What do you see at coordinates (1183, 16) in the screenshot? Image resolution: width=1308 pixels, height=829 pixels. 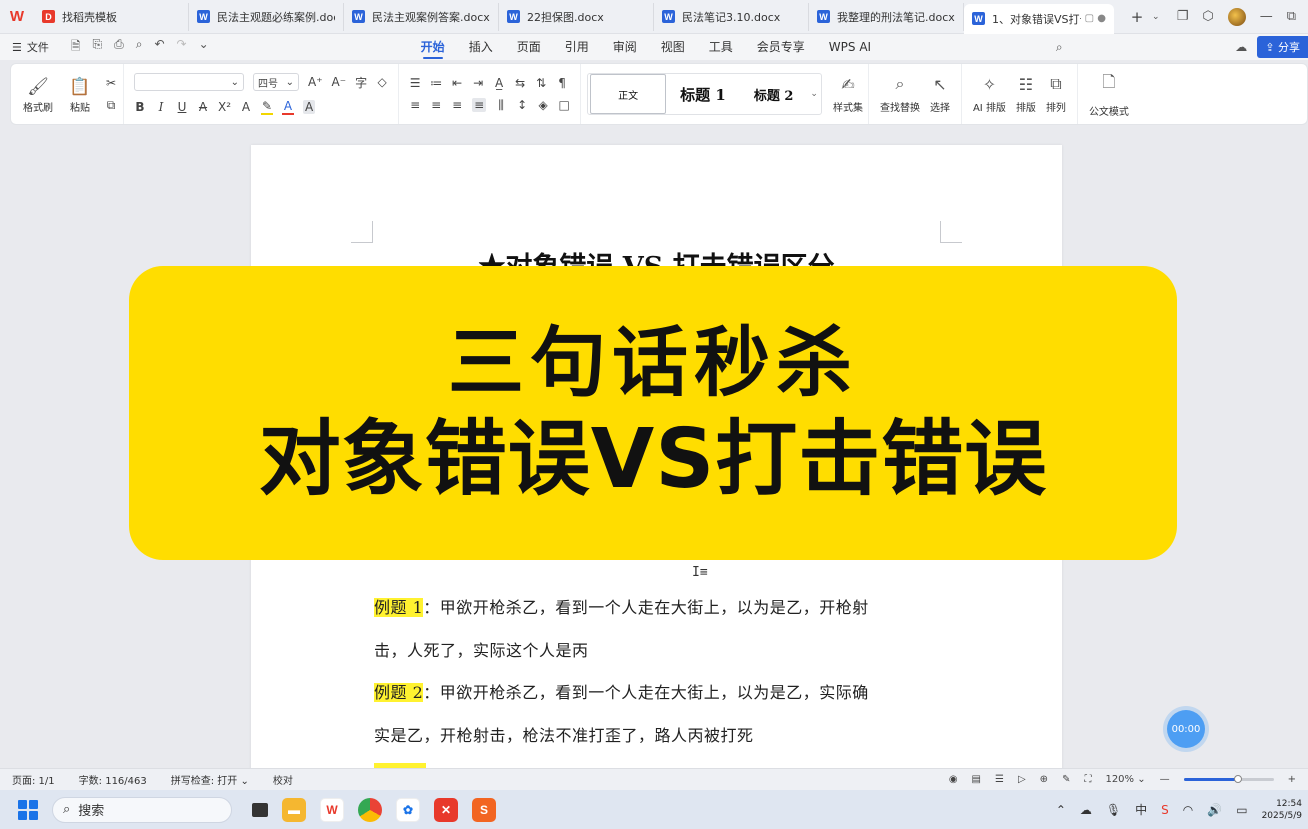 I see `restore-window-icon: ❐` at bounding box center [1183, 16].